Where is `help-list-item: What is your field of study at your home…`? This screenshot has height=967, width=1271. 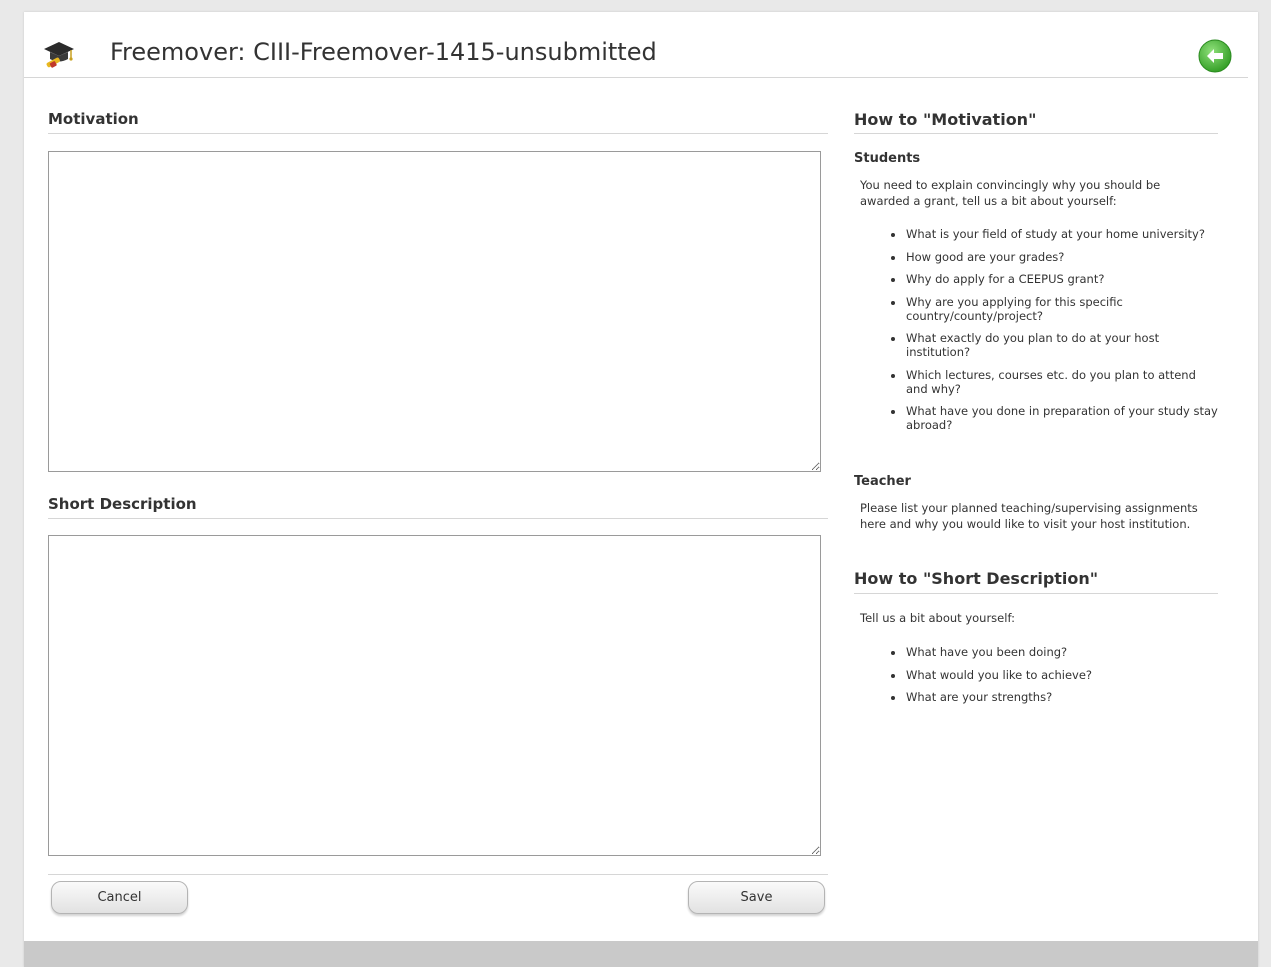 help-list-item: What is your field of study at your home… is located at coordinates (1053, 234).